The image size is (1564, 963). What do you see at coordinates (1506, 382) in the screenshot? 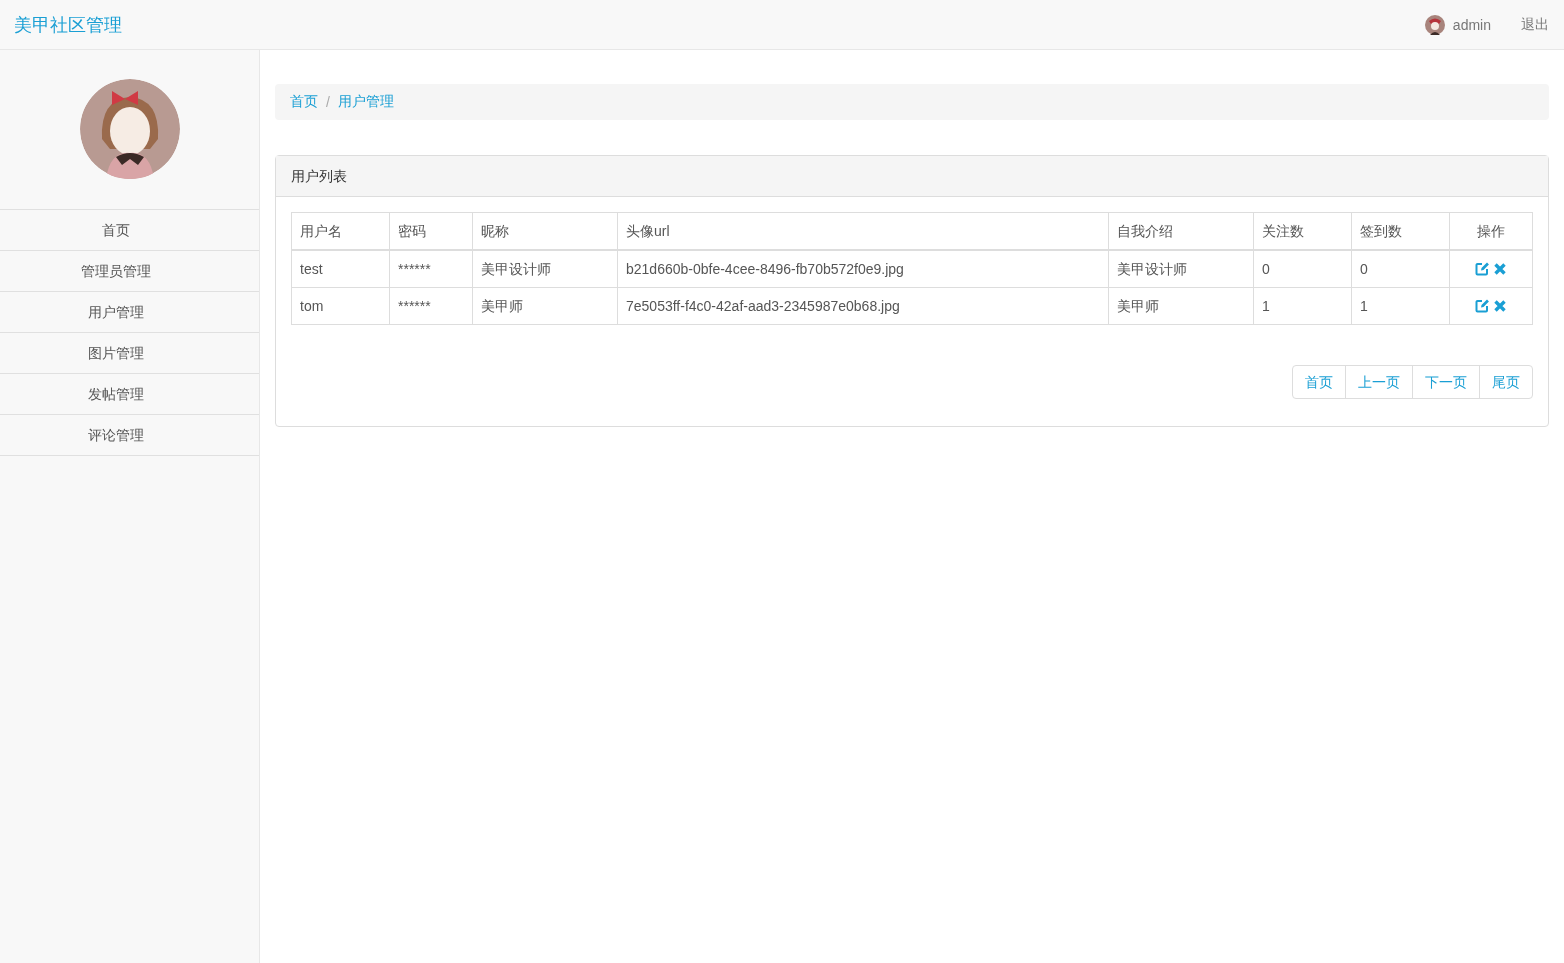
I see `pagination-button: 尾页` at bounding box center [1506, 382].